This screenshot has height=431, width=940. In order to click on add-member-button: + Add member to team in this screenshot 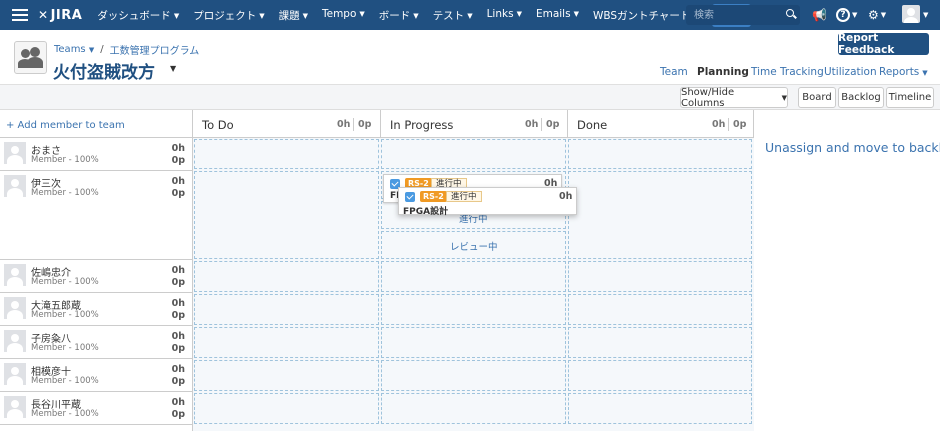, I will do `click(65, 125)`.